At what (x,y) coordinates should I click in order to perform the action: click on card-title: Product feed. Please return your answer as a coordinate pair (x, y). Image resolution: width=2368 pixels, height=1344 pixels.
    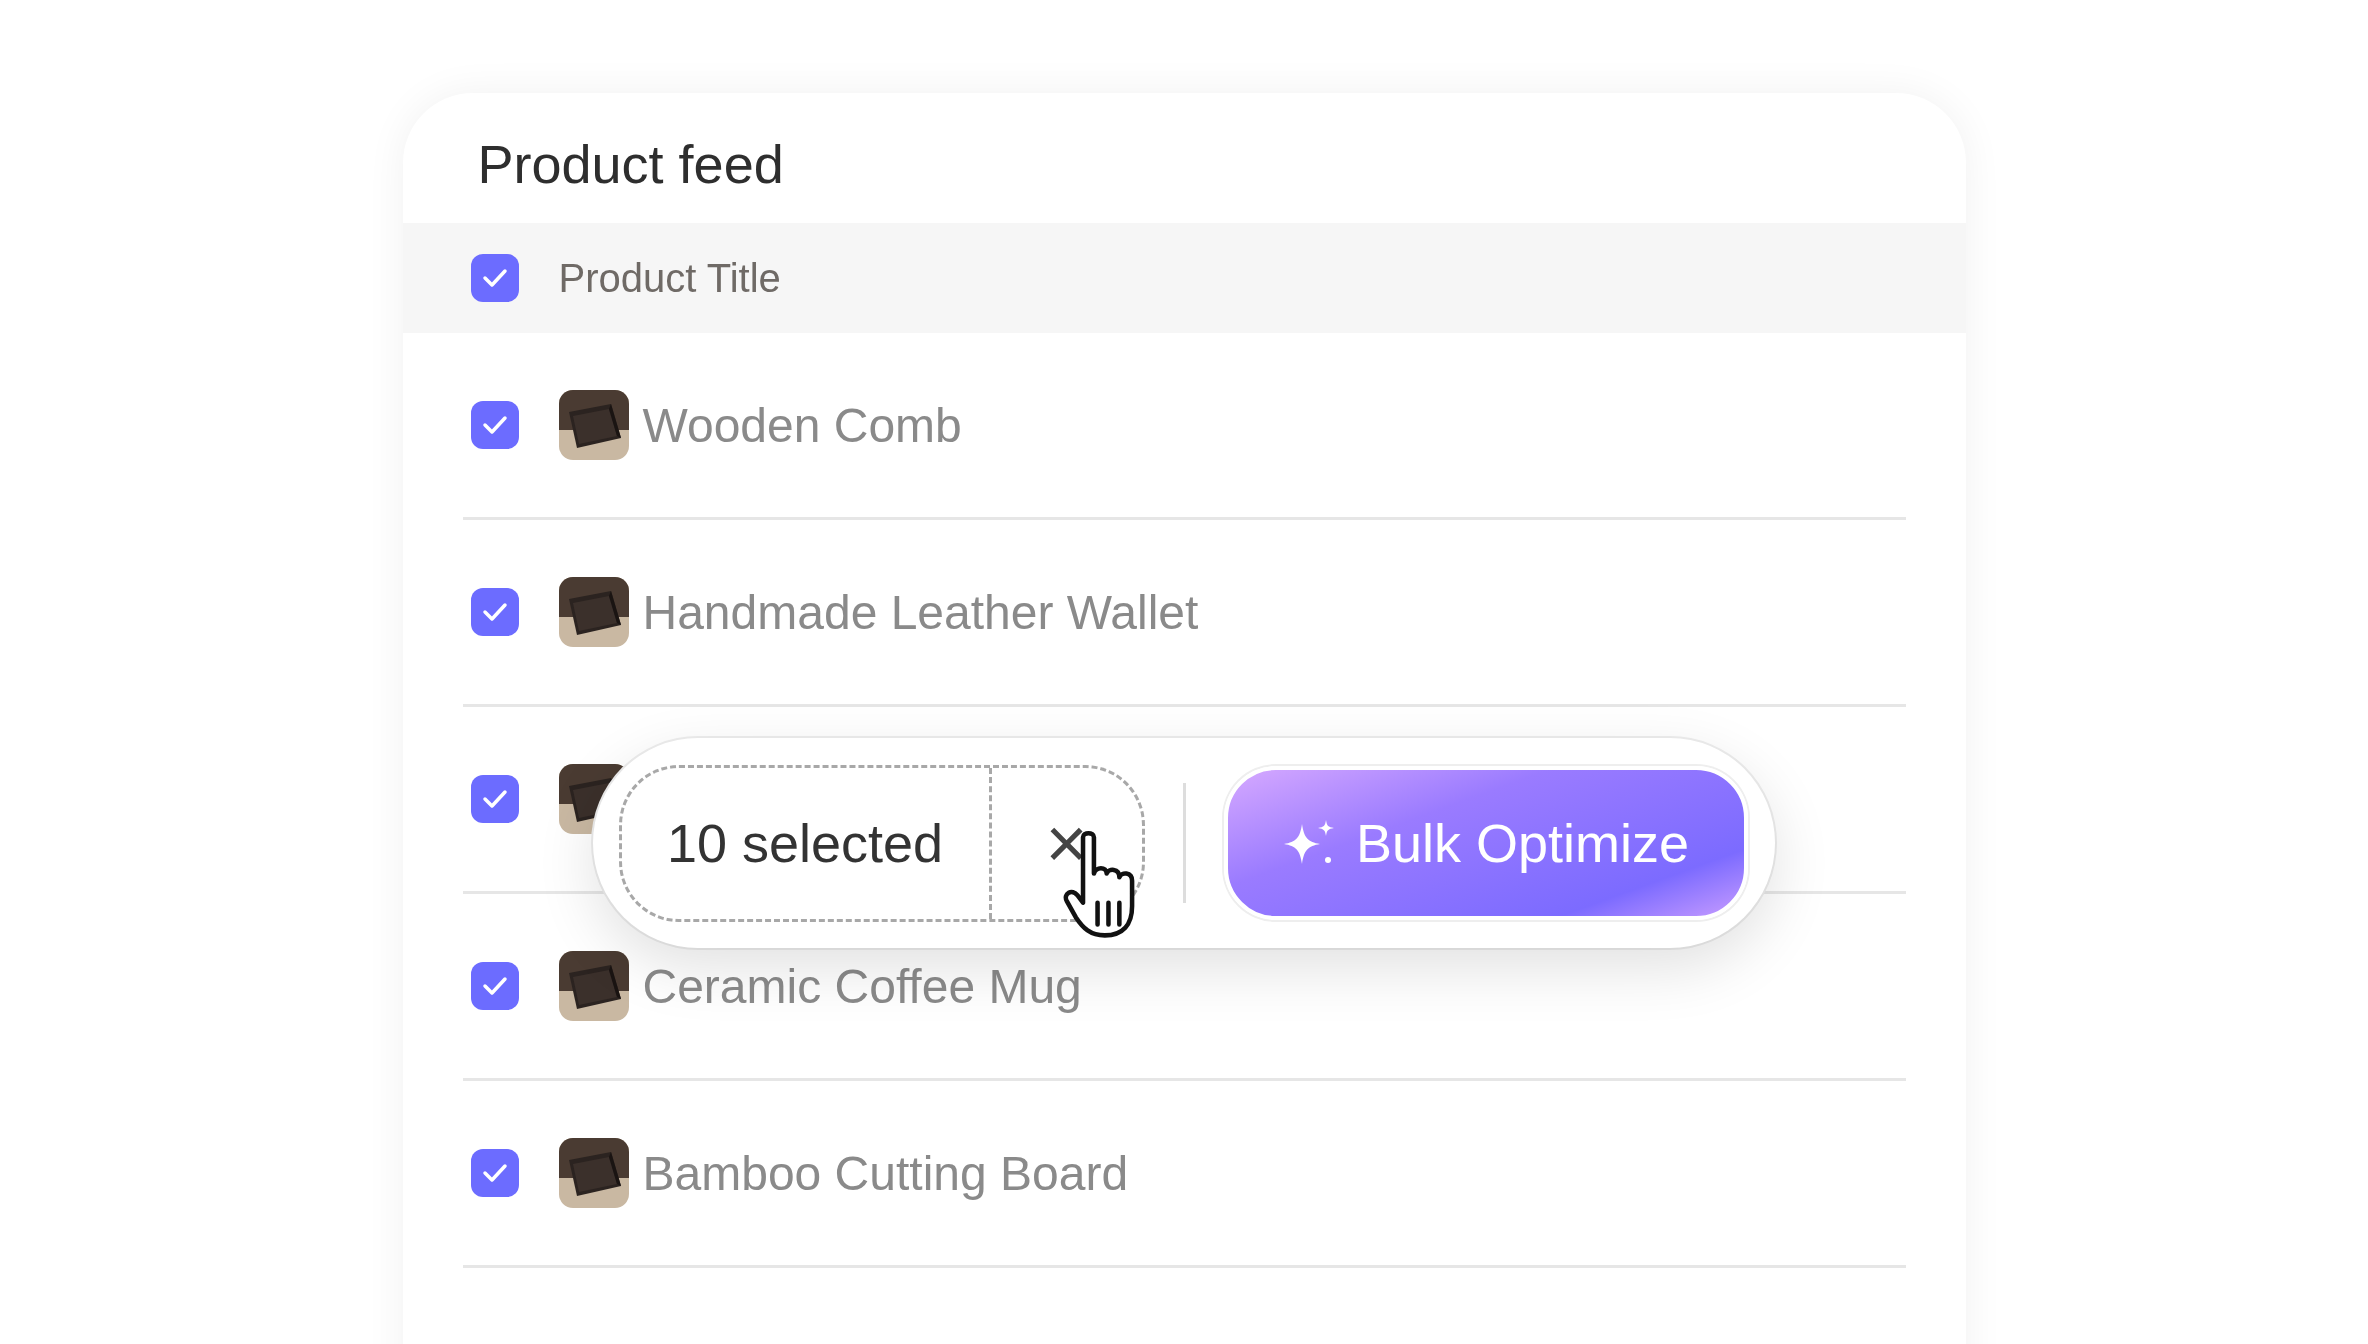
    Looking at the image, I should click on (630, 164).